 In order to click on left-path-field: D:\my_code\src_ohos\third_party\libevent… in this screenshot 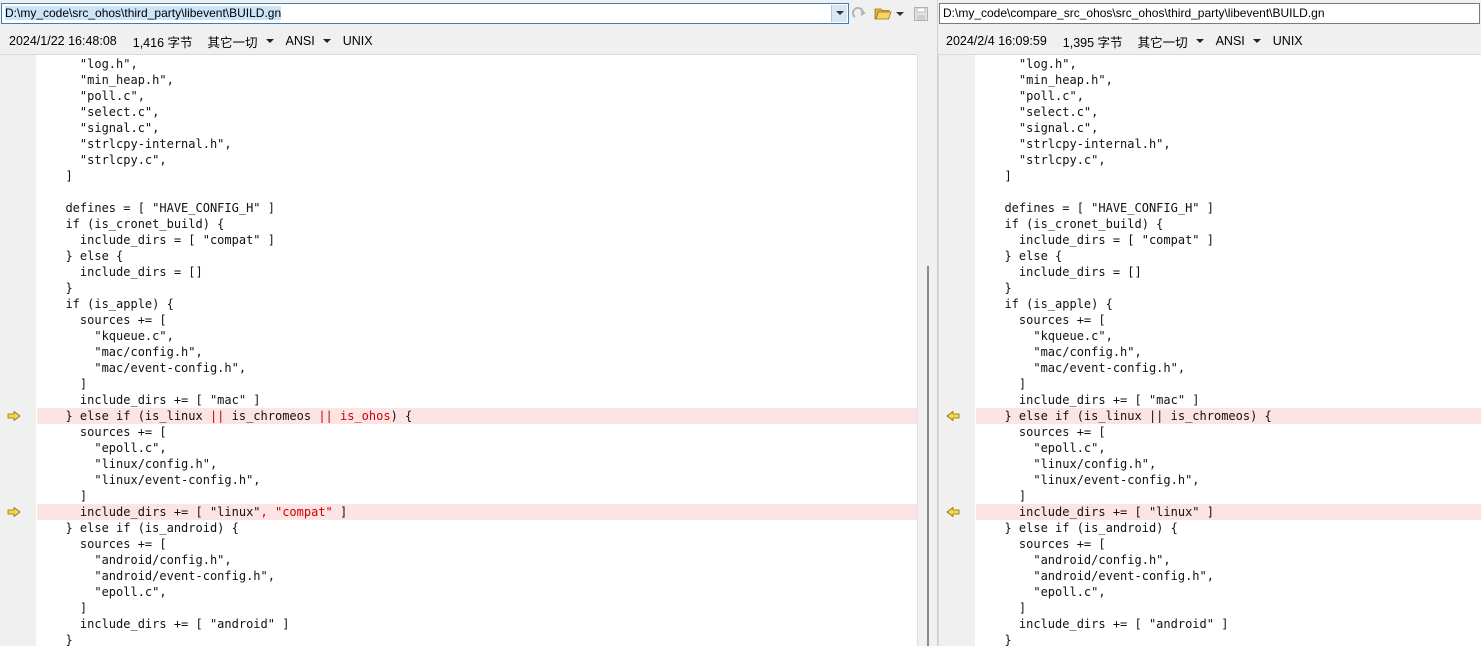, I will do `click(425, 13)`.